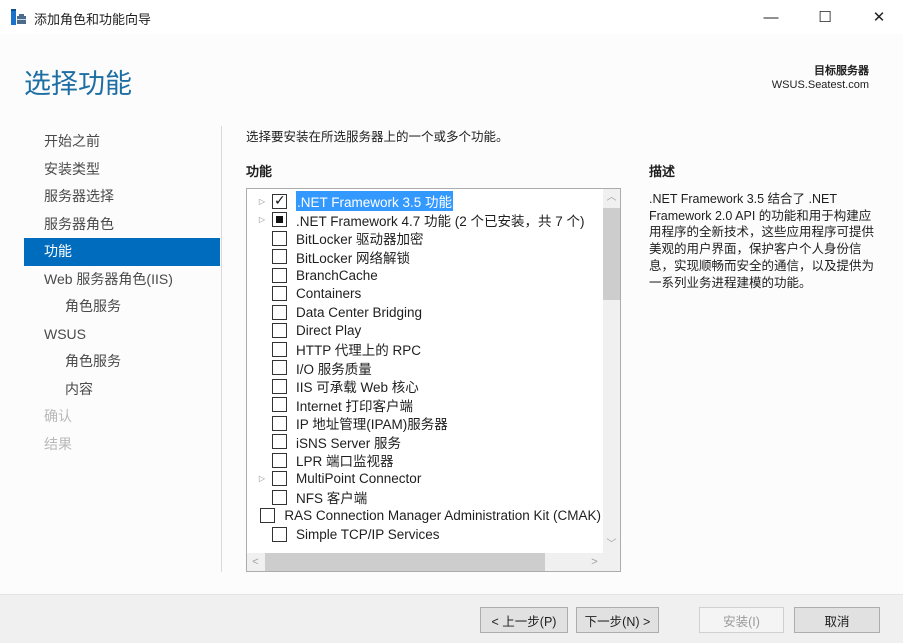 Image resolution: width=903 pixels, height=643 pixels. I want to click on target-server-value: WSUS.Seatest.com, so click(820, 85).